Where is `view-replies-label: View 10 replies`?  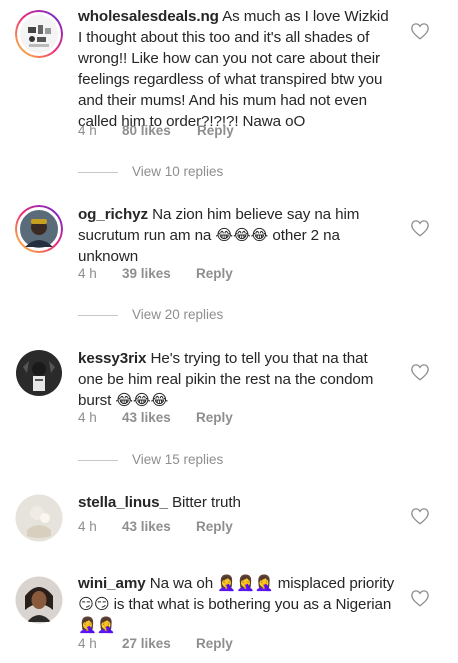 view-replies-label: View 10 replies is located at coordinates (178, 171).